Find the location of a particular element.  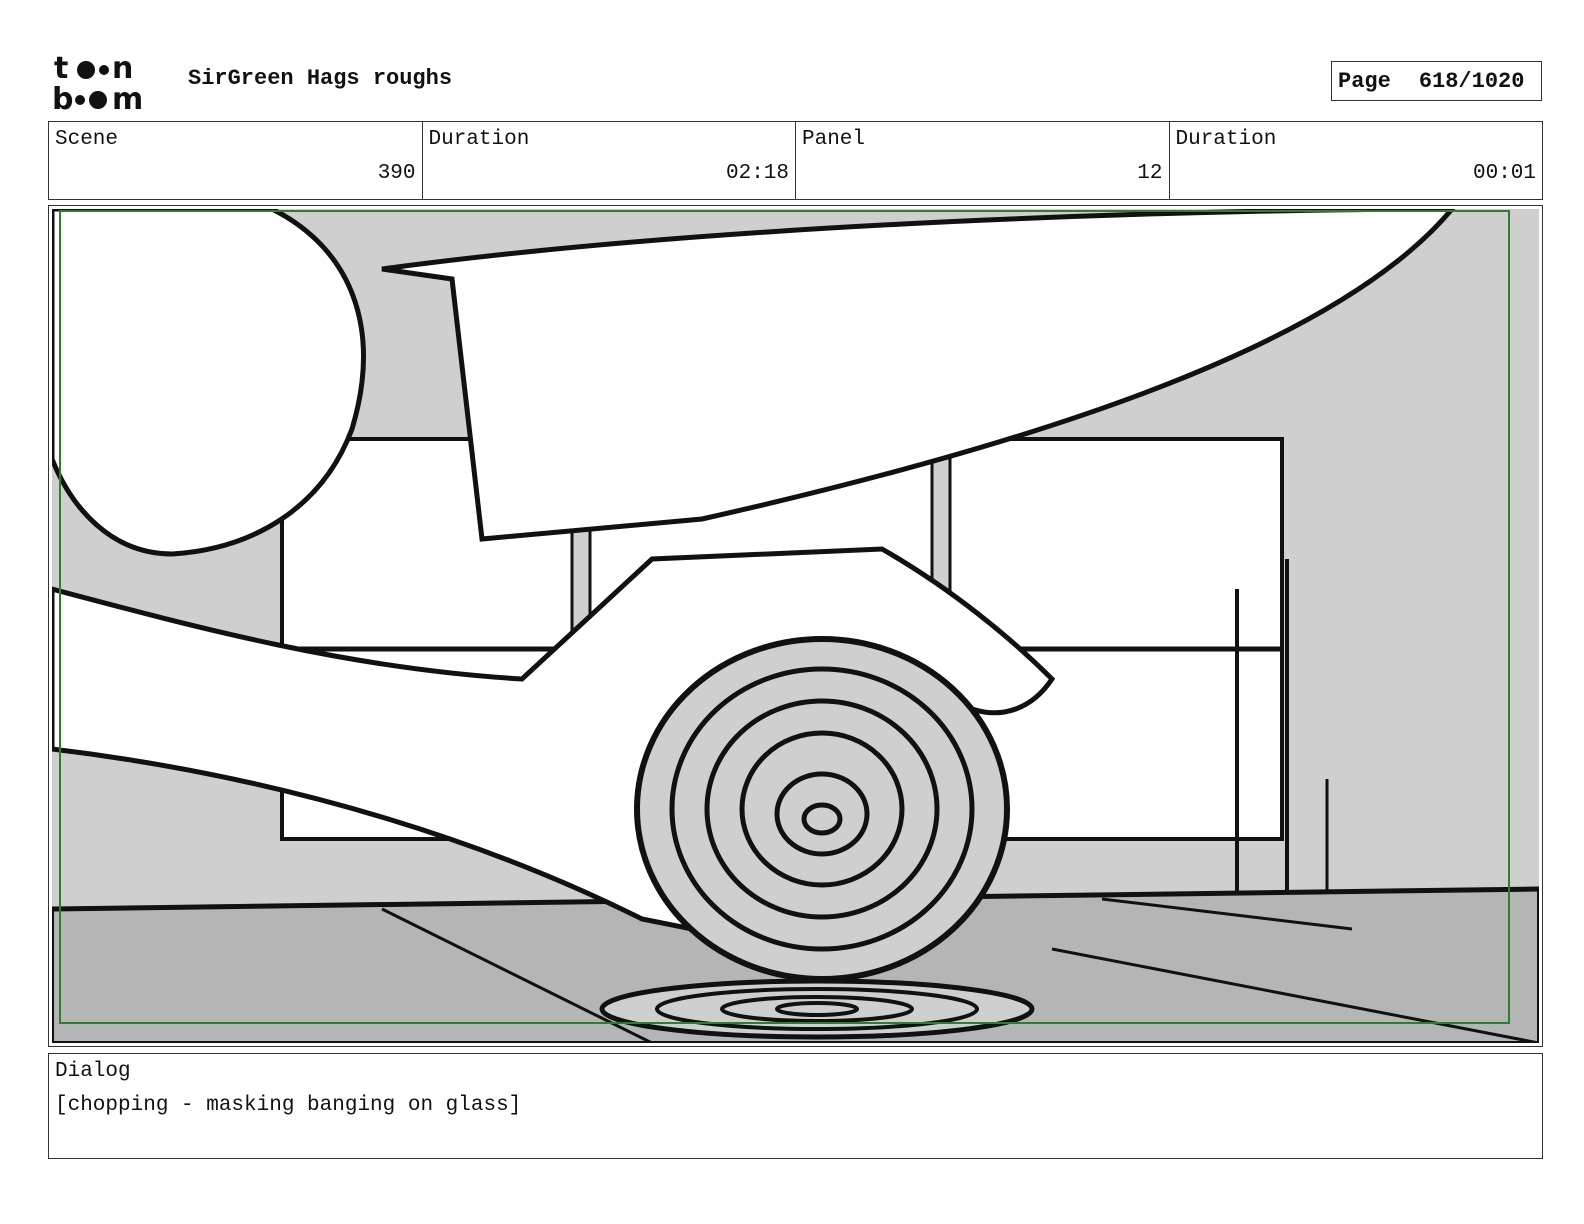

svg-text: b is located at coordinates (62, 97).